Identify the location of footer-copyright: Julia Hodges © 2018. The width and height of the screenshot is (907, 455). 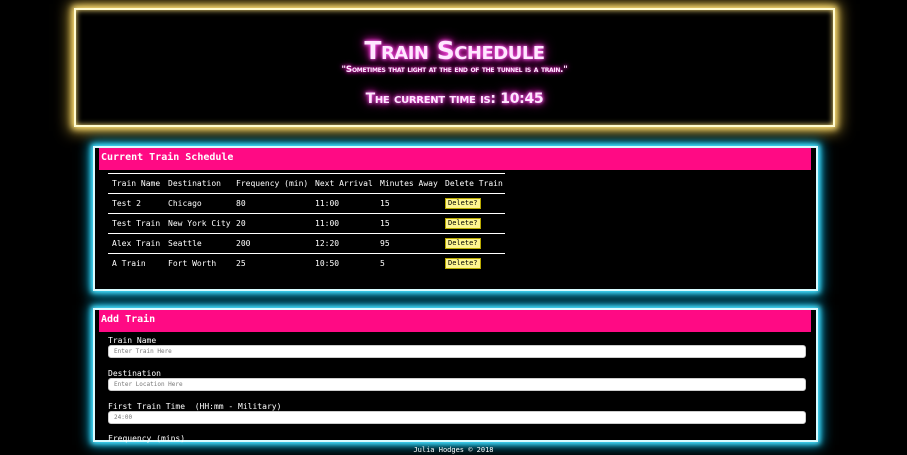
(453, 450).